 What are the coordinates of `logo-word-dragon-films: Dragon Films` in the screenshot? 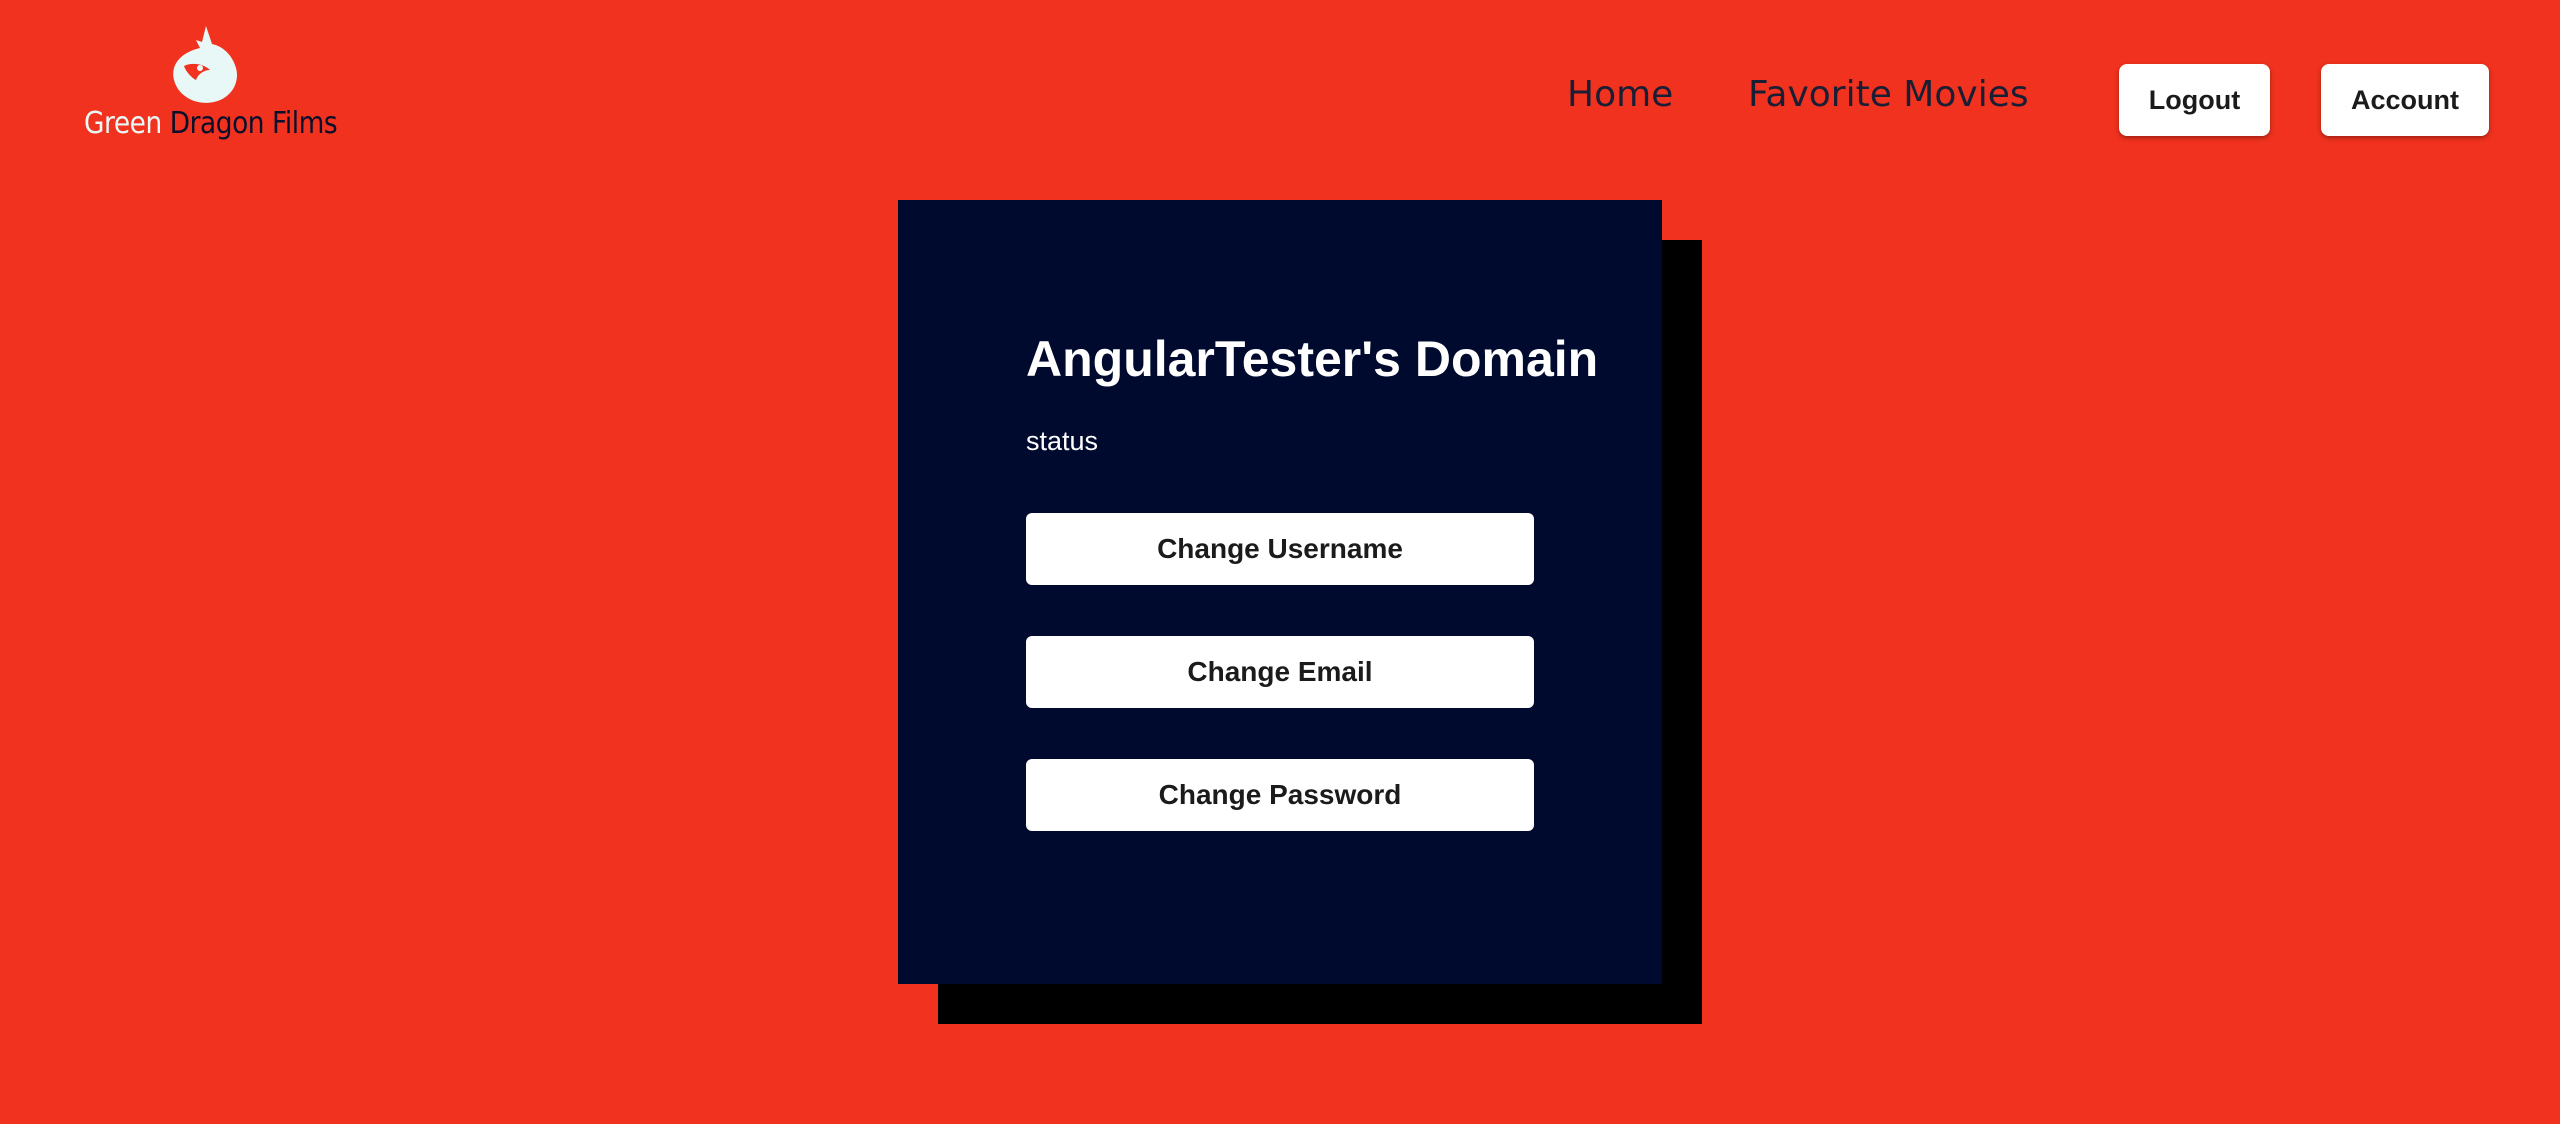 It's located at (253, 123).